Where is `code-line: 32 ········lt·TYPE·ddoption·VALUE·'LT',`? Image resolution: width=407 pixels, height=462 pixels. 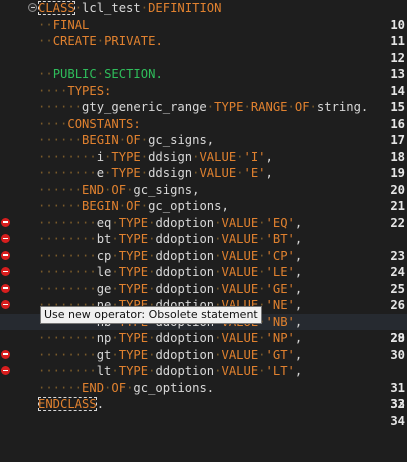
code-line: 32 ········lt·TYPE·ddoption·VALUE·'LT', is located at coordinates (203, 387).